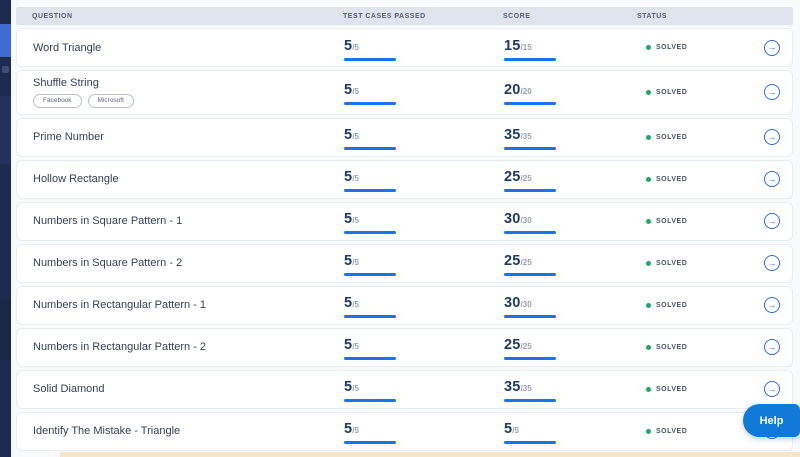  Describe the element at coordinates (188, 48) in the screenshot. I see `question-cell: Word Triangle` at that location.